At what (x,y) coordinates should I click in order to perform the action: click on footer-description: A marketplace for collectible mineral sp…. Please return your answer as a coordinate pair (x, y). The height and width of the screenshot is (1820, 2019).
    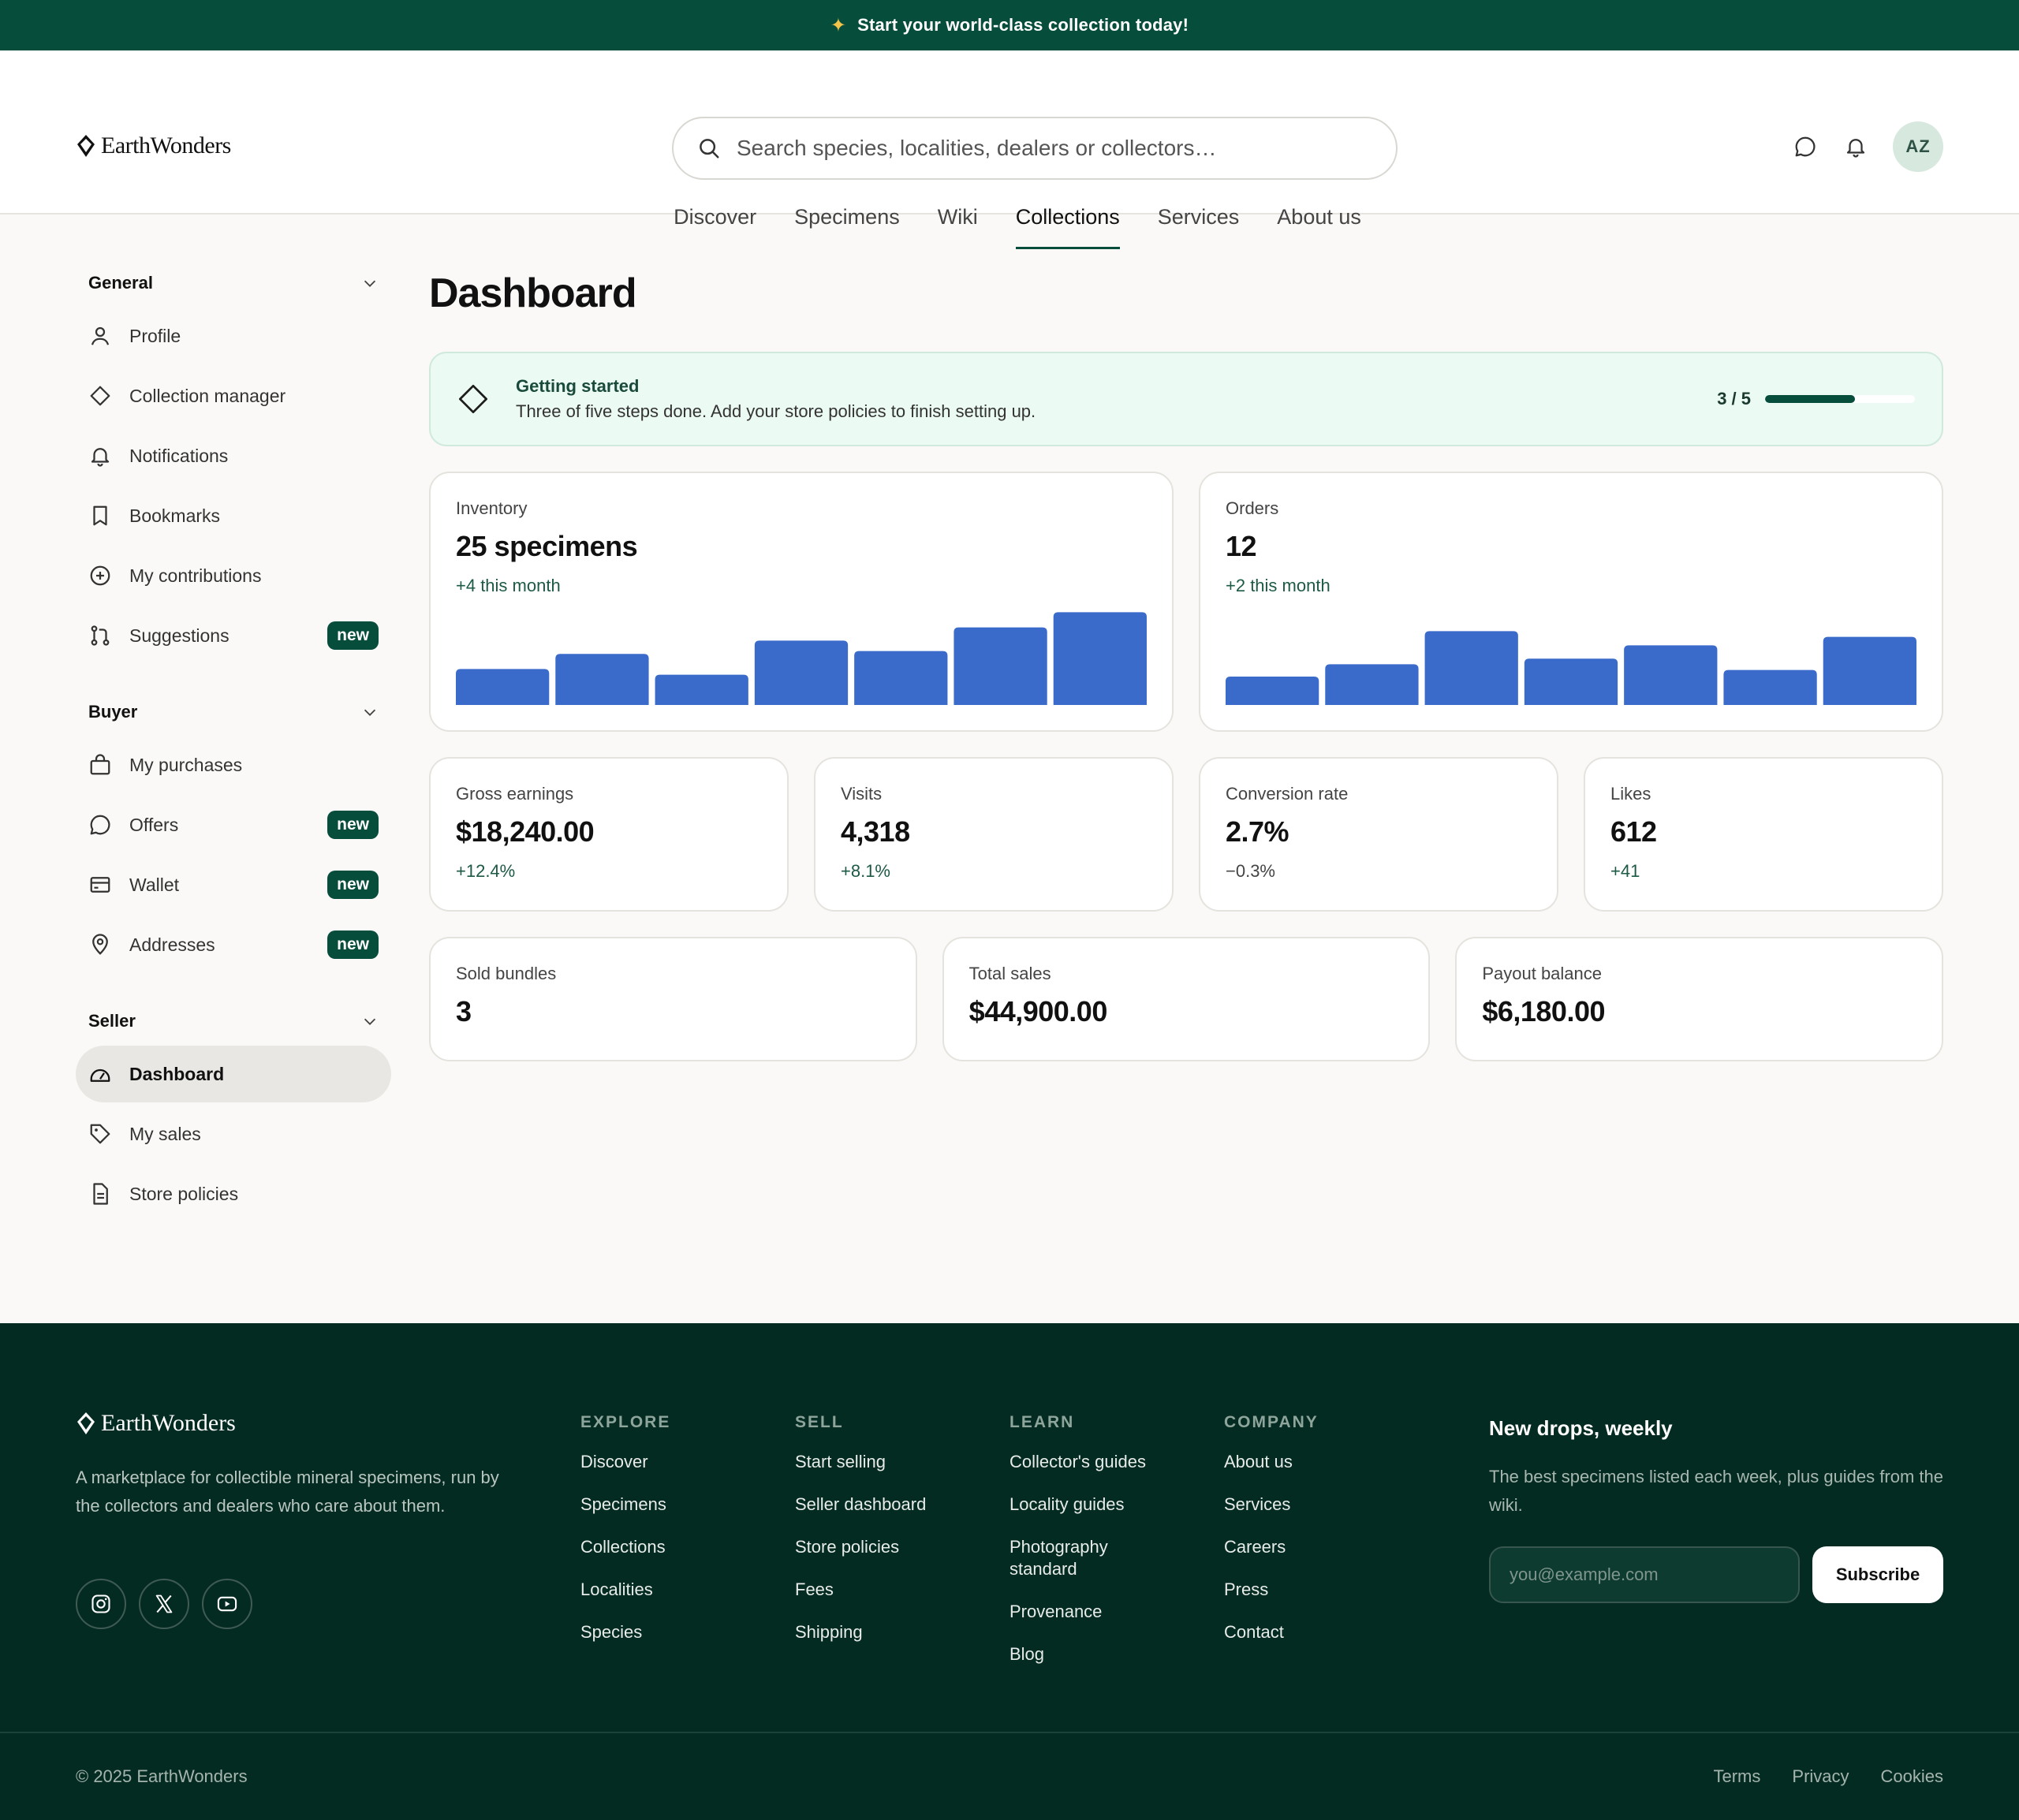
    Looking at the image, I should click on (287, 1492).